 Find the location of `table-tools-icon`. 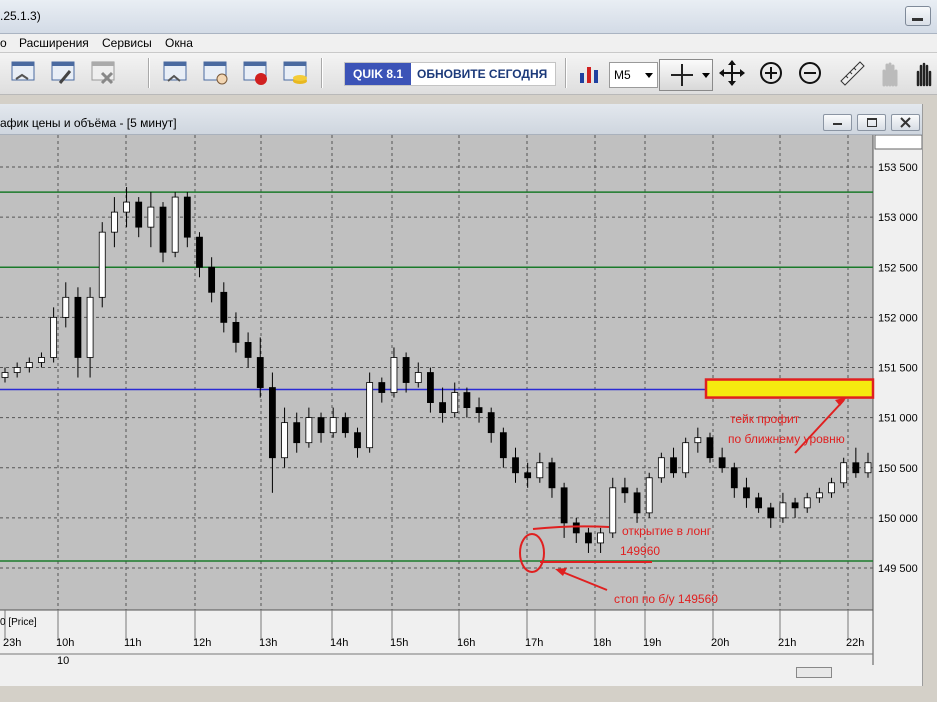

table-tools-icon is located at coordinates (64, 73).